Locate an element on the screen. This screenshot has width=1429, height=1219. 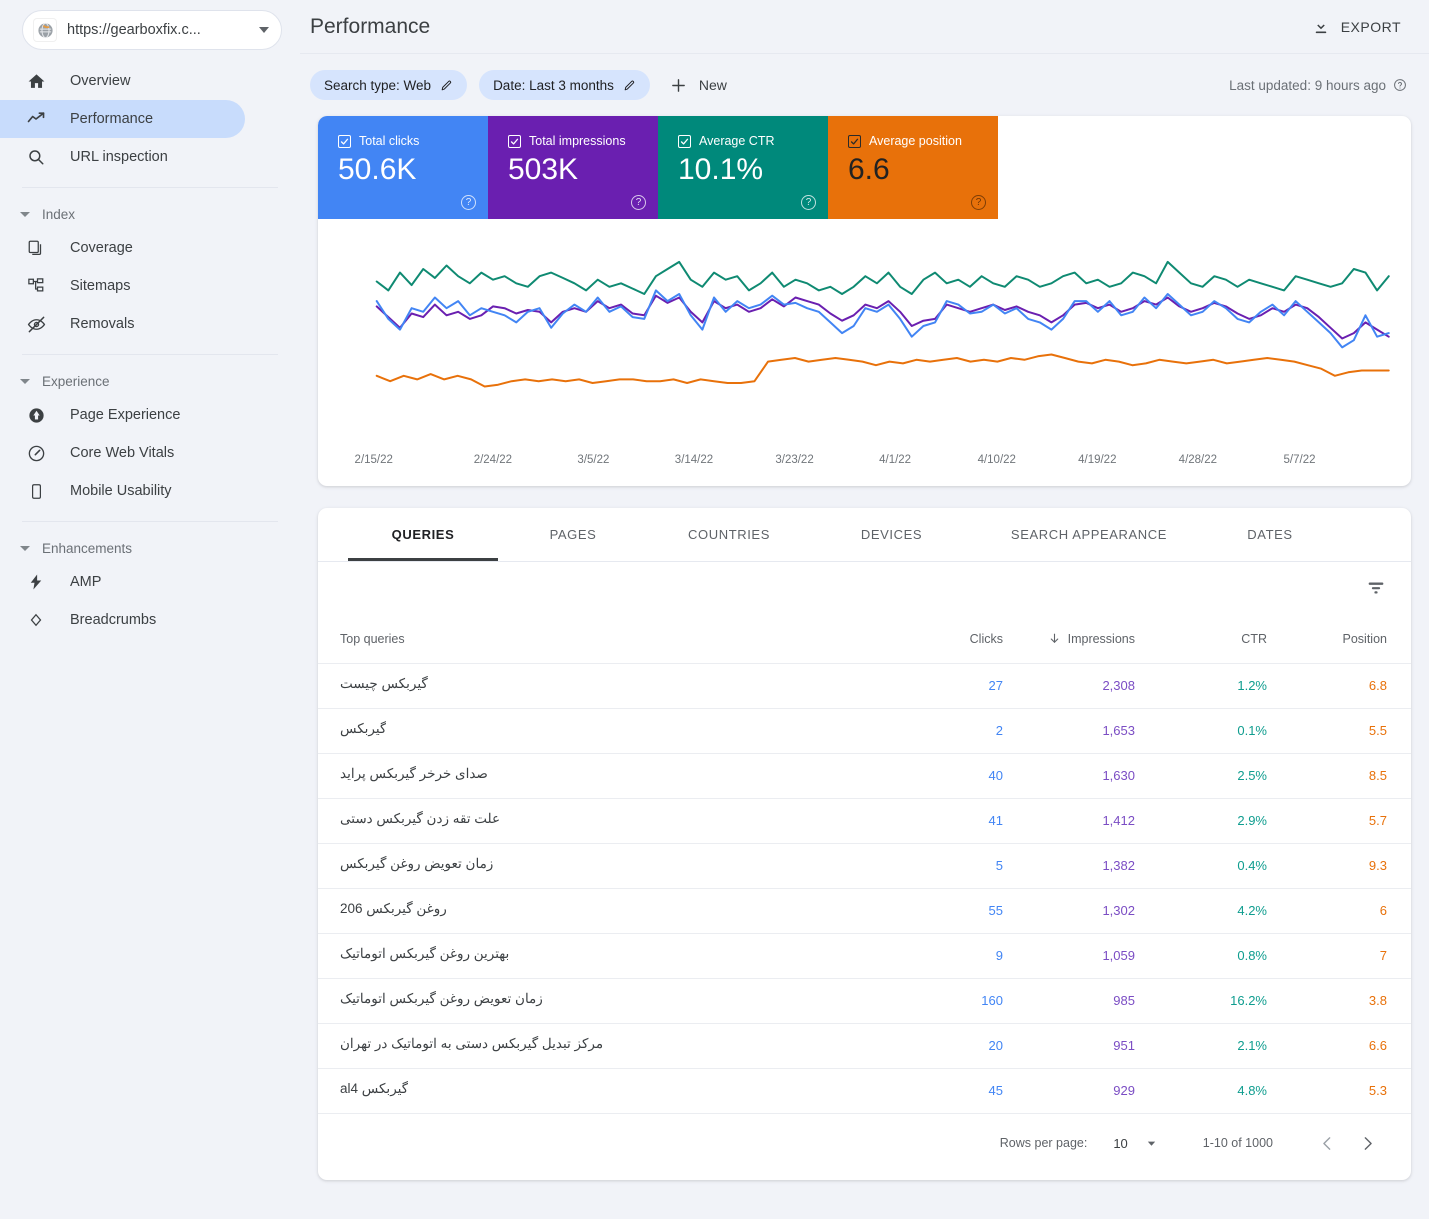
query-text: زمان تعویض روغن گیربکس is located at coordinates (417, 863).